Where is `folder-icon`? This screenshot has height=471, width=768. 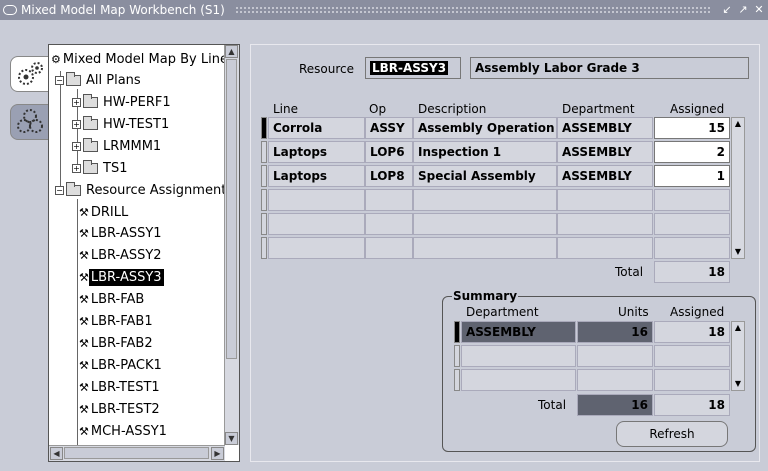
folder-icon is located at coordinates (90, 144).